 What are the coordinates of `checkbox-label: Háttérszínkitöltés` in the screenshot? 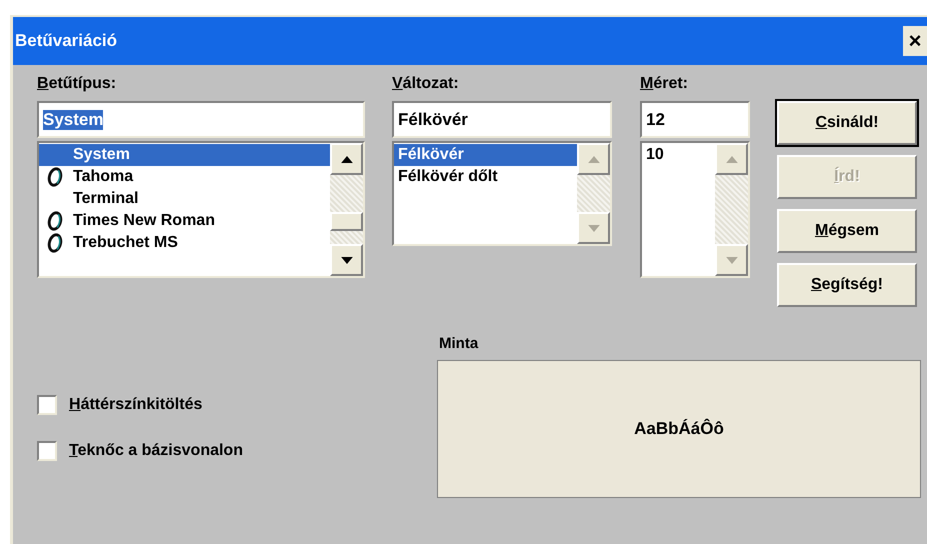 It's located at (135, 405).